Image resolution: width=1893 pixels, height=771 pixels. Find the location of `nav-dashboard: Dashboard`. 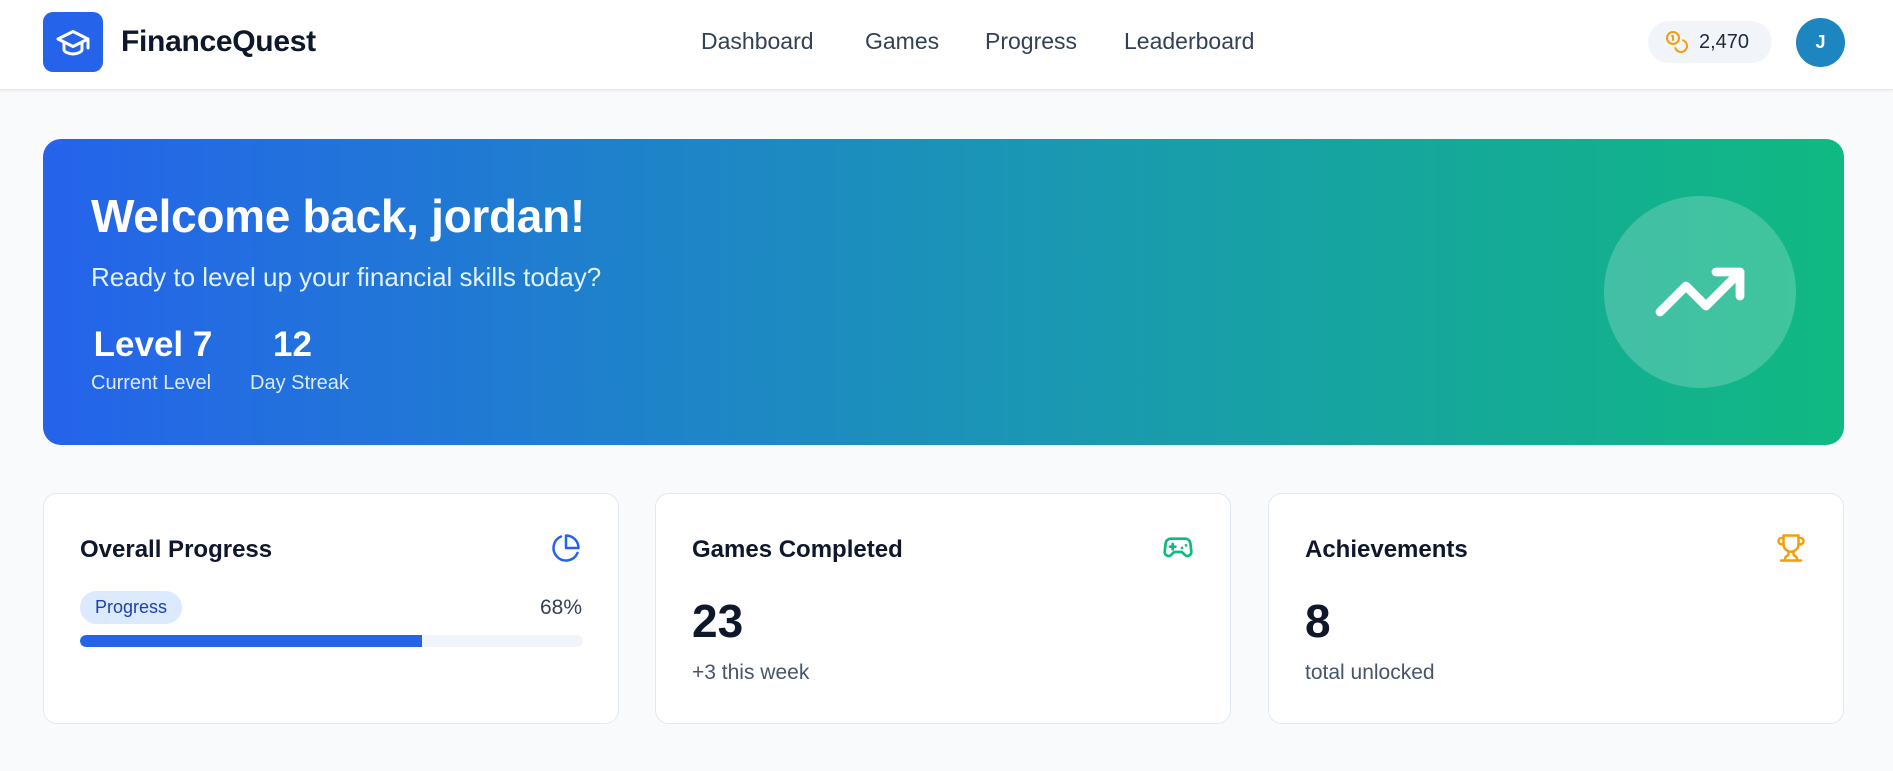

nav-dashboard: Dashboard is located at coordinates (757, 41).